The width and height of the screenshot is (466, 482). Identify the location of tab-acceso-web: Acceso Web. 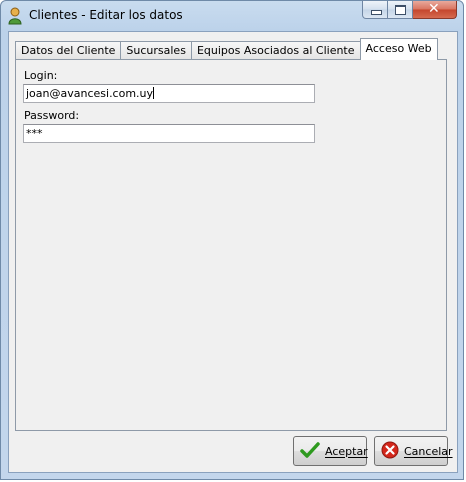
(398, 49).